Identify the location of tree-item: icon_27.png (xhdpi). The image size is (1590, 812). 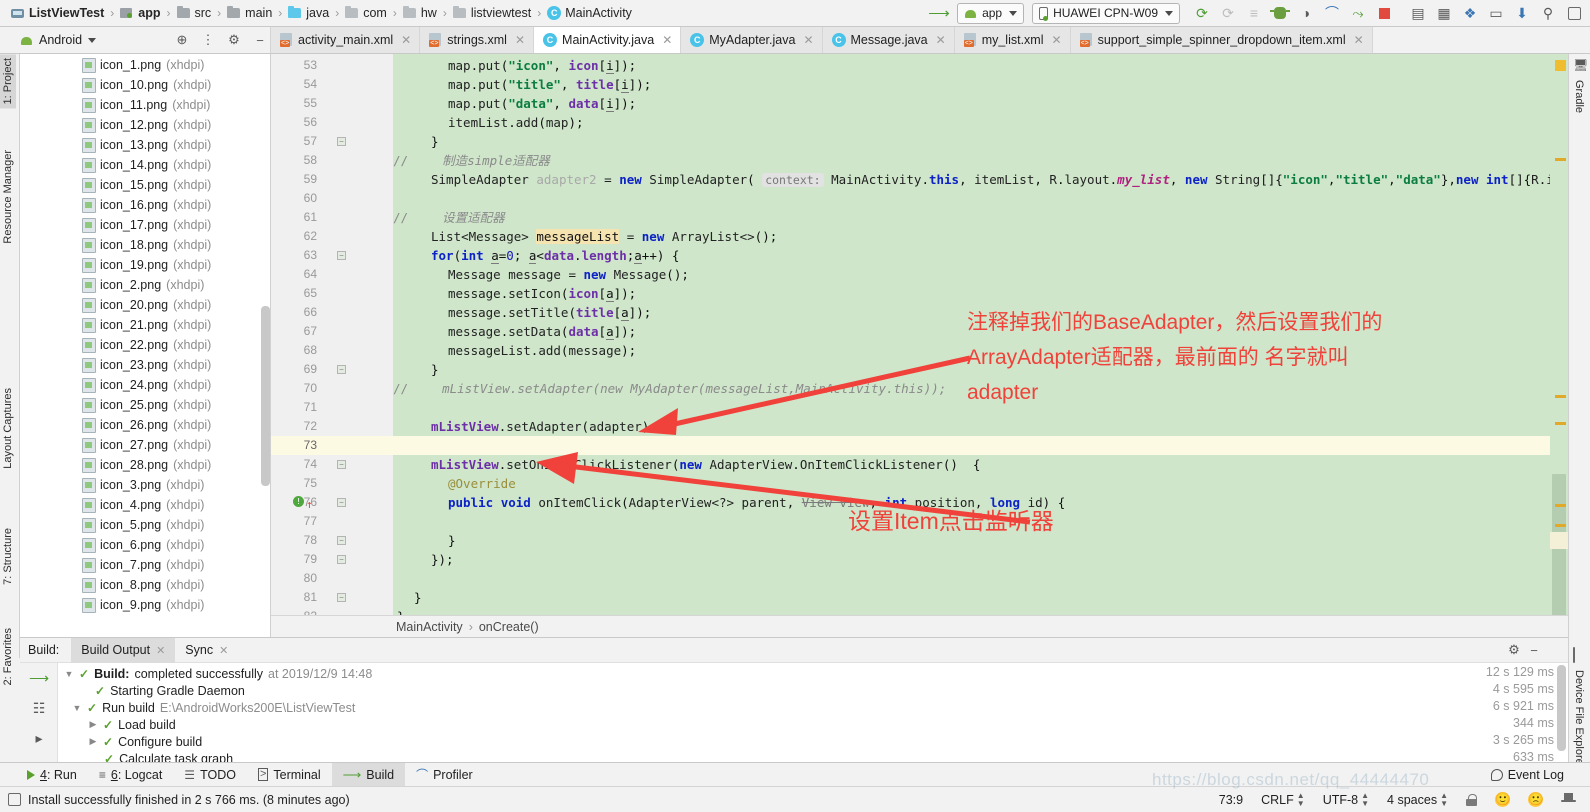
(145, 445).